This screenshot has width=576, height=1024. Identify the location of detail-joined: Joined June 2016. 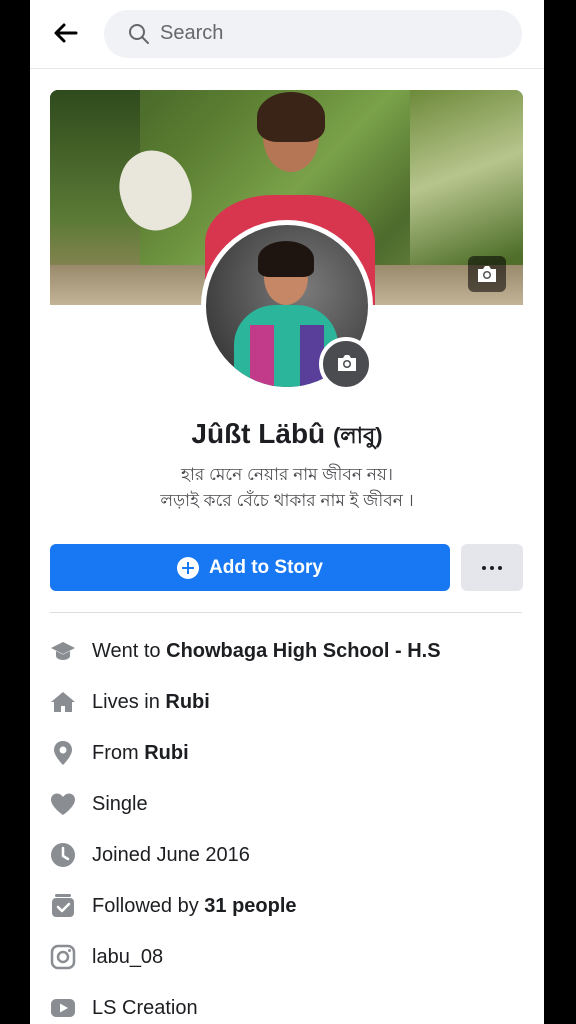
(290, 855).